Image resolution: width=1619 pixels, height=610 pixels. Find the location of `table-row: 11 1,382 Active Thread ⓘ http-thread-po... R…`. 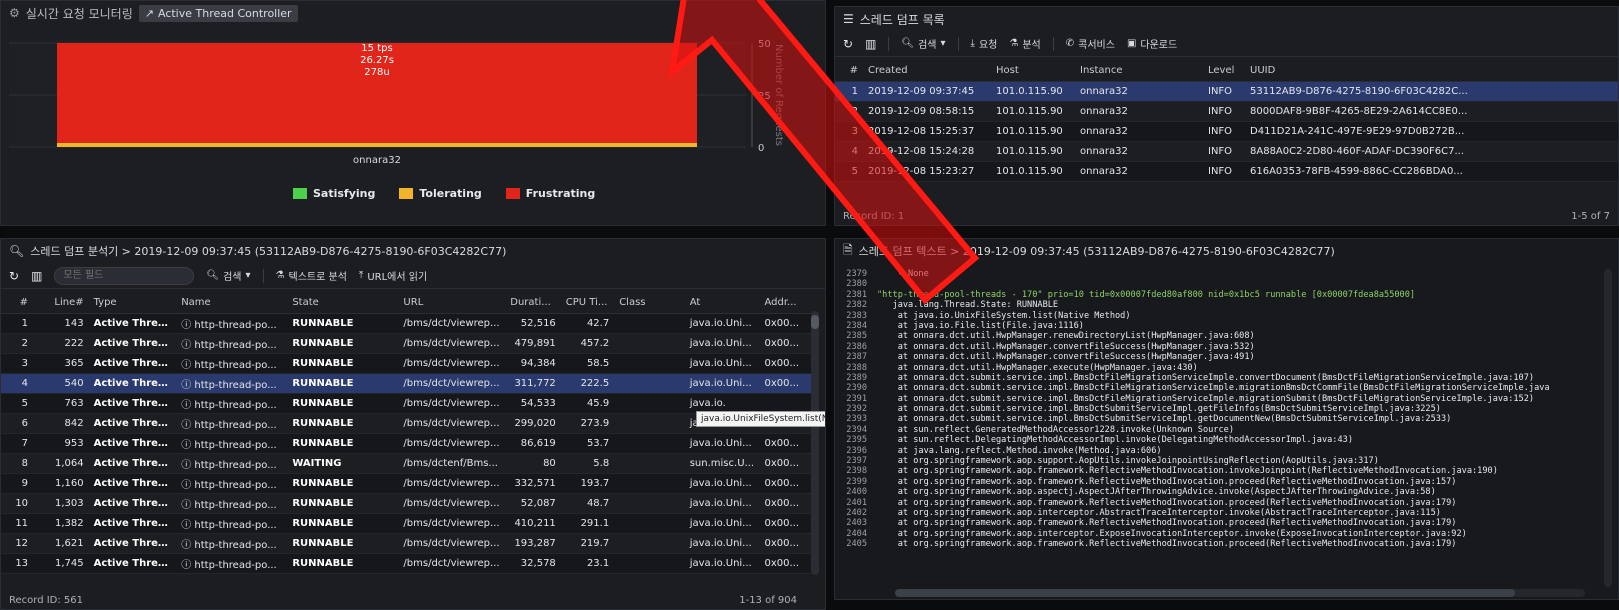

table-row: 11 1,382 Active Thread ⓘ http-thread-po... R… is located at coordinates (407, 523).